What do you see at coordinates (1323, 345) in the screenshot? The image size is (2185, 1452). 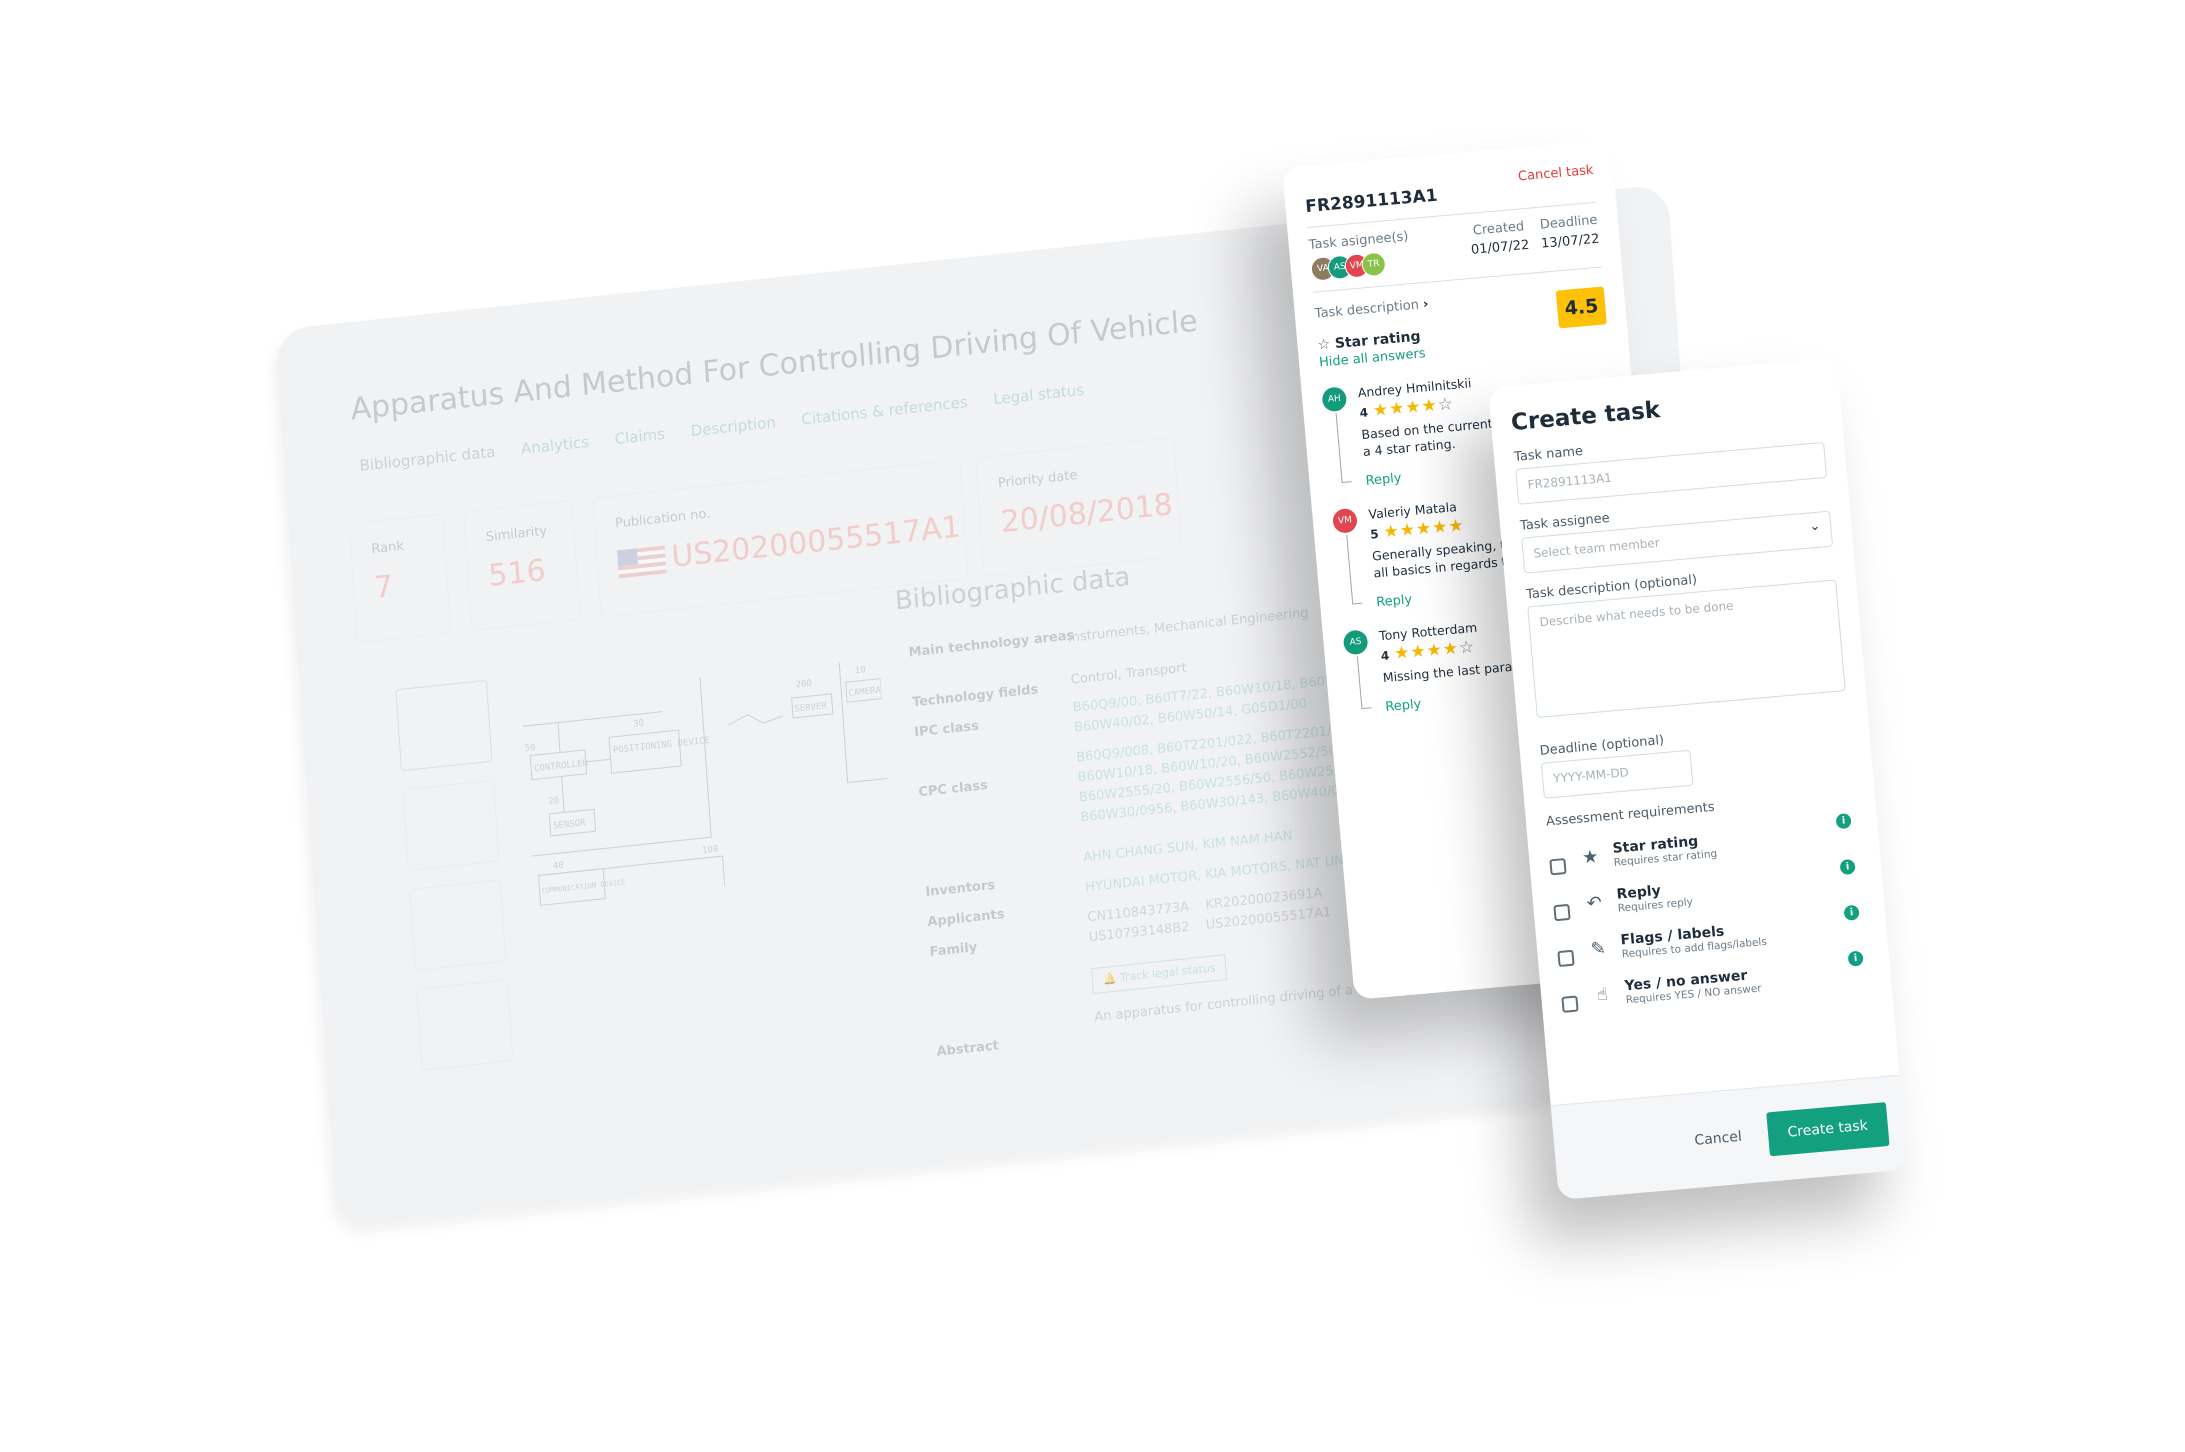 I see `star-icon: ☆` at bounding box center [1323, 345].